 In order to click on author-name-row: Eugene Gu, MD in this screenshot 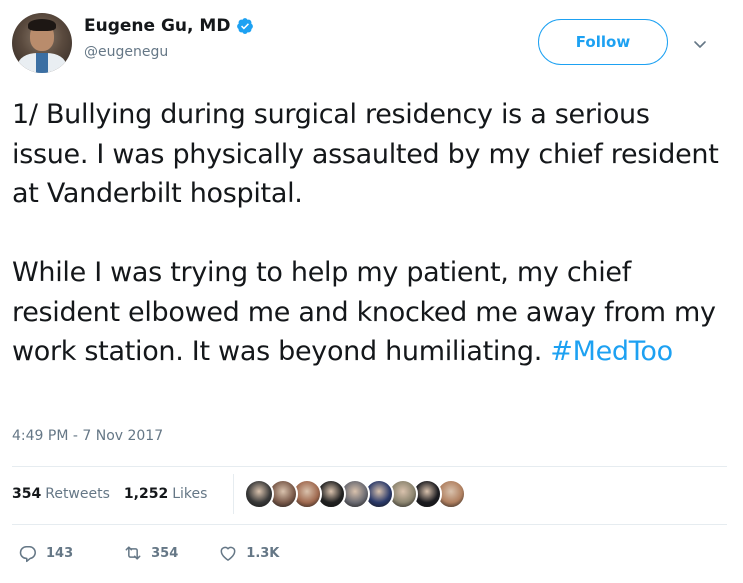, I will do `click(169, 26)`.